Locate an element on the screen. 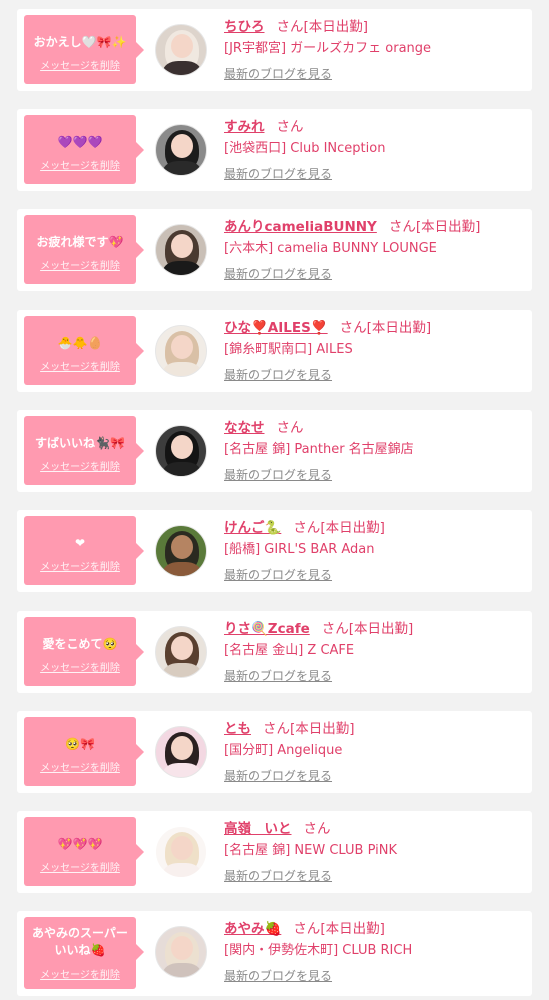  message-bubble: おかえし🤍🎀✨ メッセージを削除 is located at coordinates (84, 49).